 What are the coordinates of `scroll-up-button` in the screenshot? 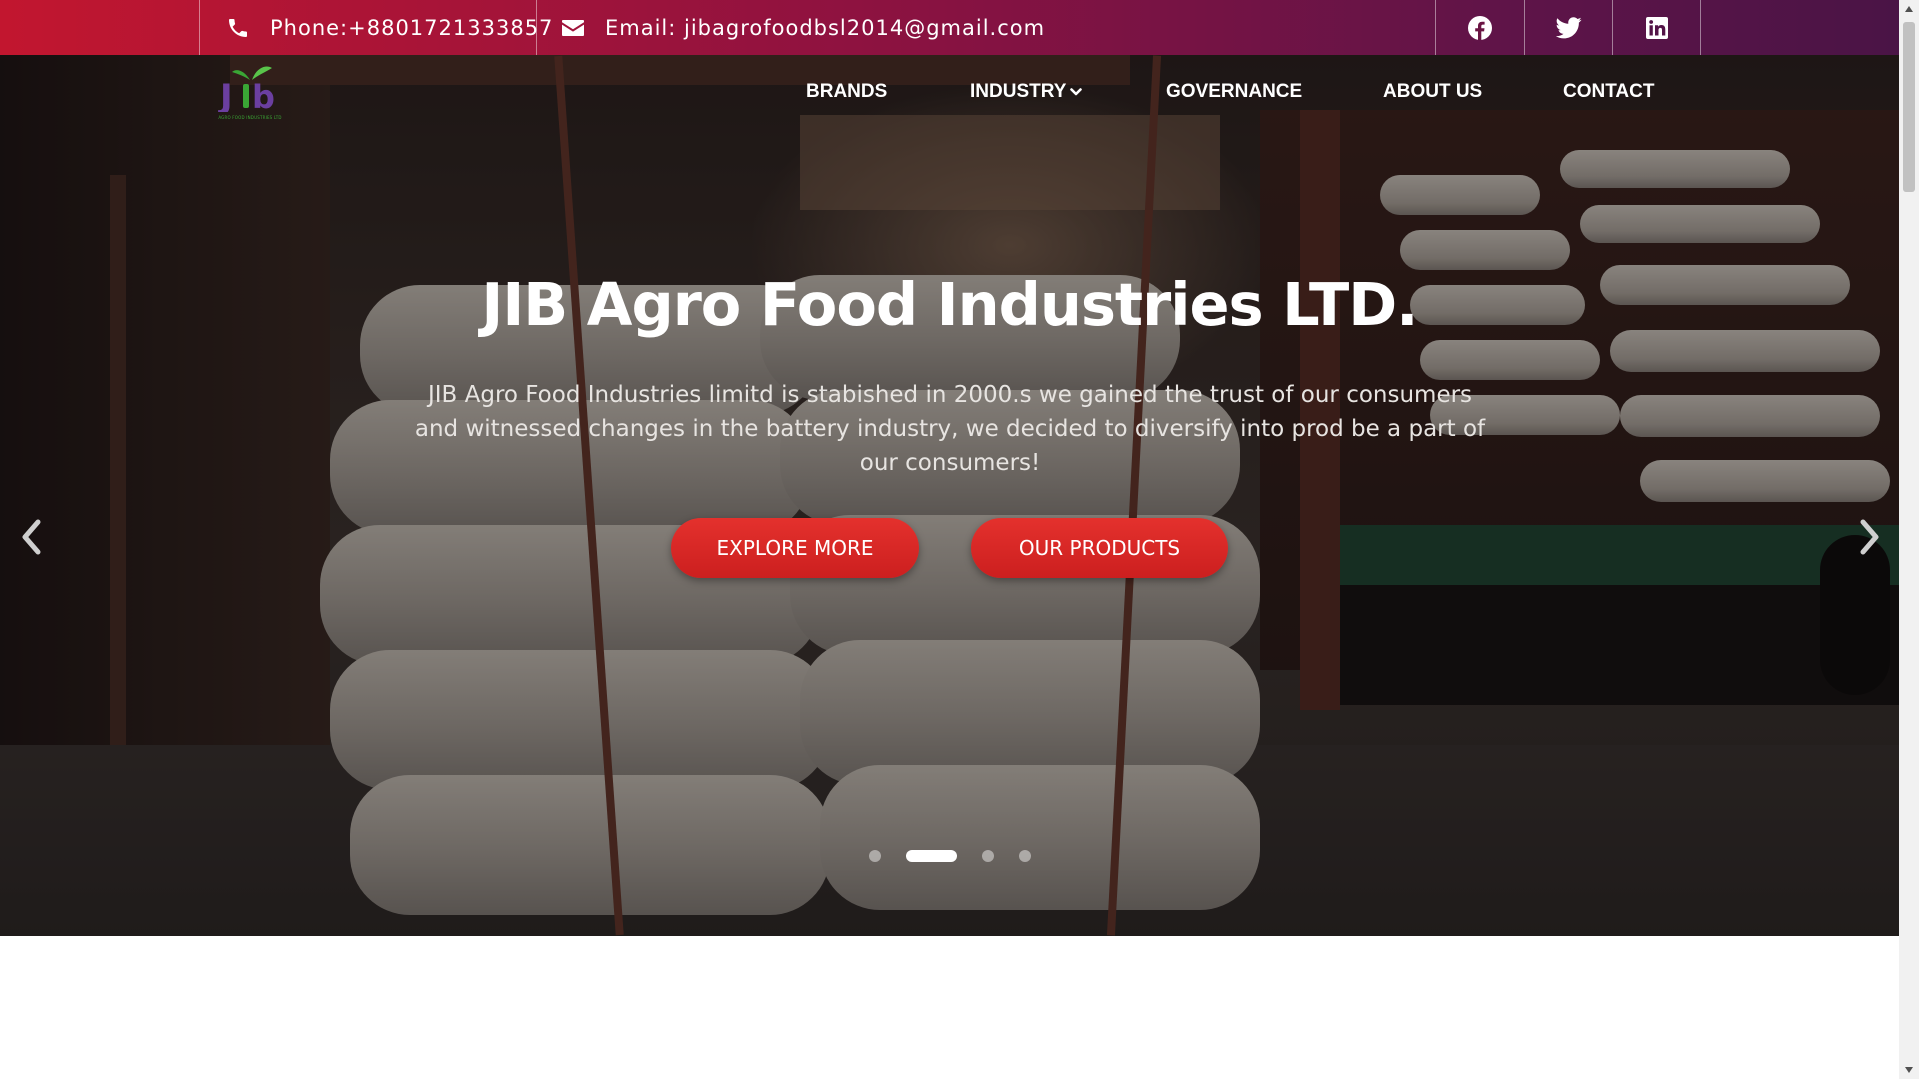 It's located at (1909, 9).